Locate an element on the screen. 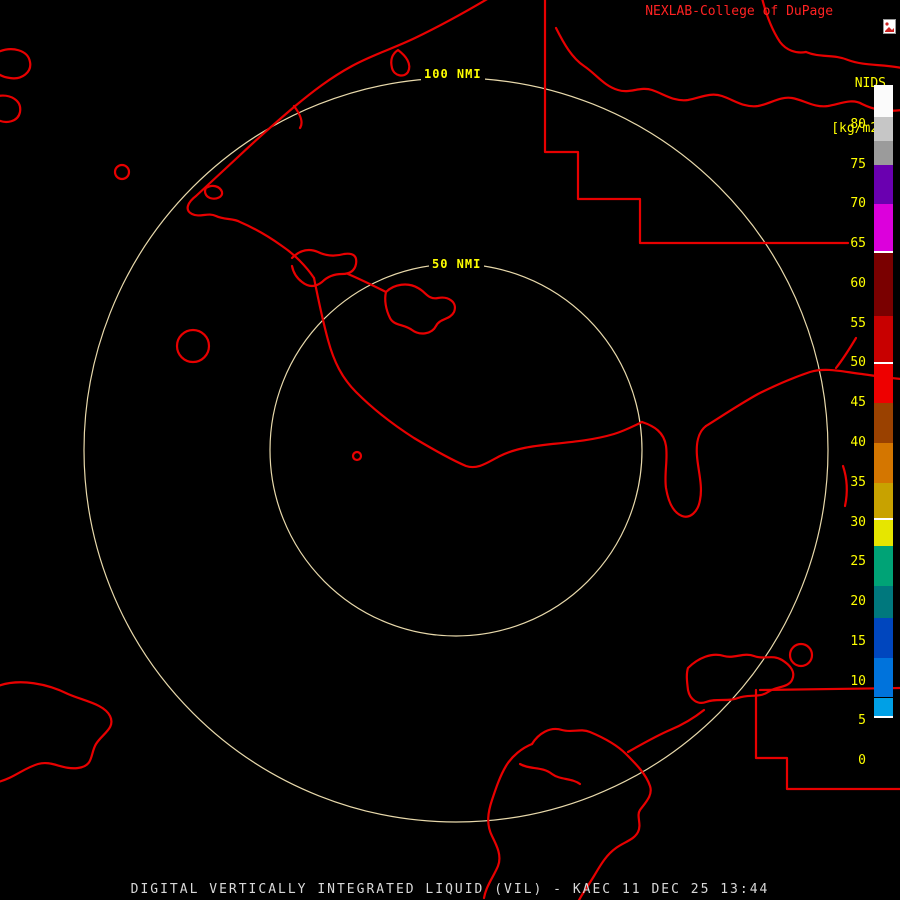  bay-outline is located at coordinates (674, 469).